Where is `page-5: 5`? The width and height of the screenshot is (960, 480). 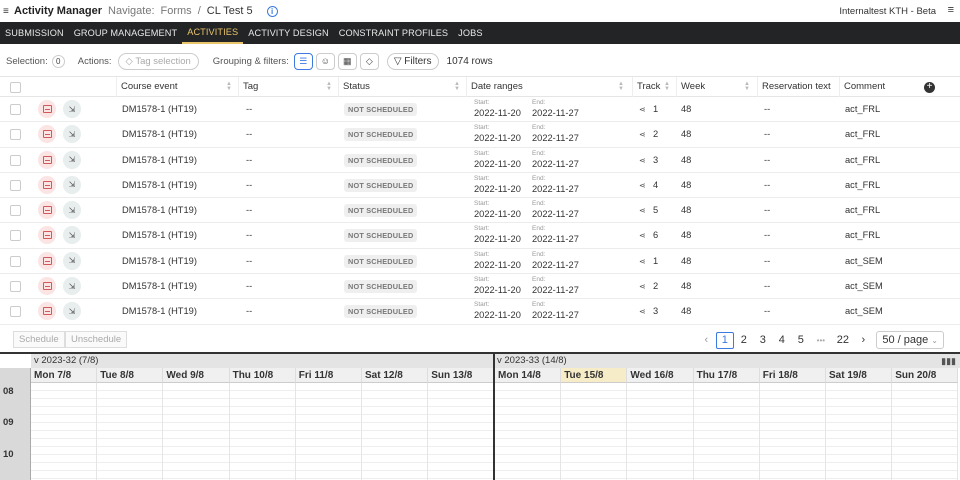 page-5: 5 is located at coordinates (801, 340).